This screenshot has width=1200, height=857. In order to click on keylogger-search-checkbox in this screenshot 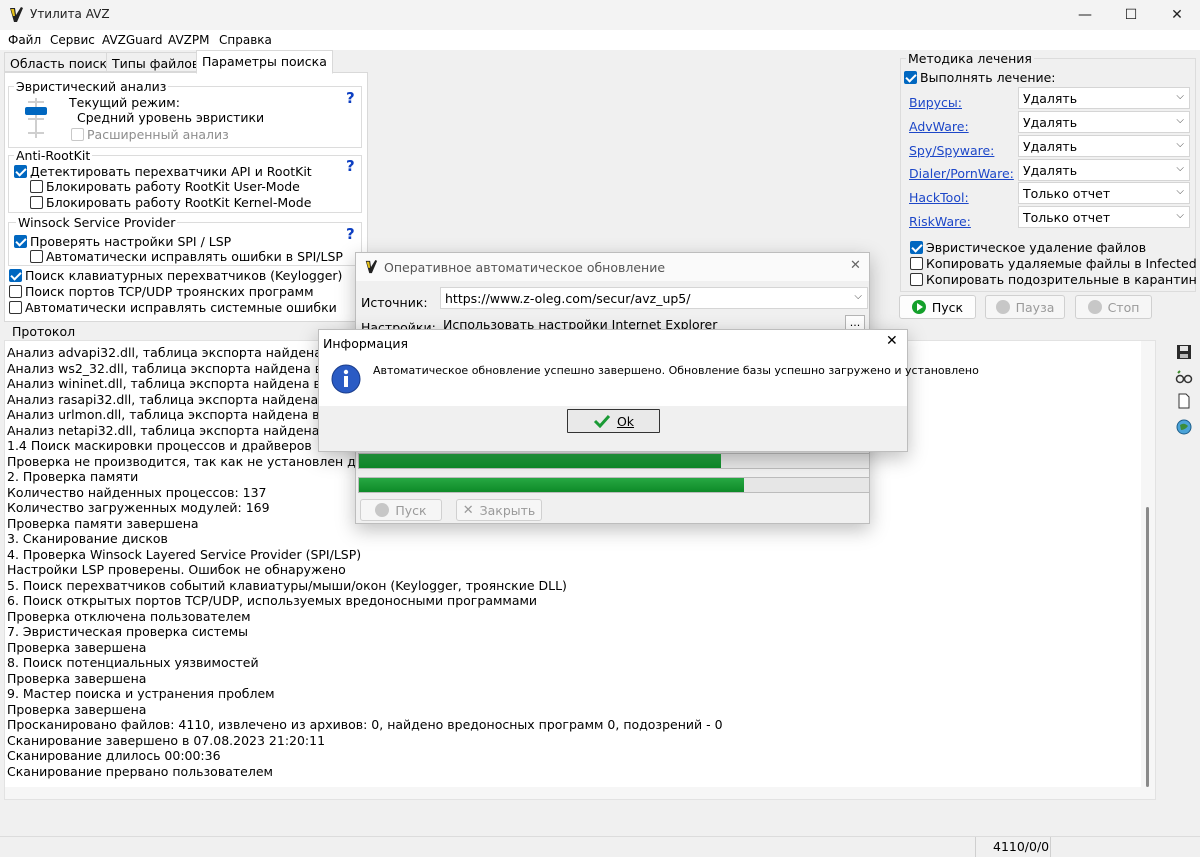, I will do `click(15, 275)`.